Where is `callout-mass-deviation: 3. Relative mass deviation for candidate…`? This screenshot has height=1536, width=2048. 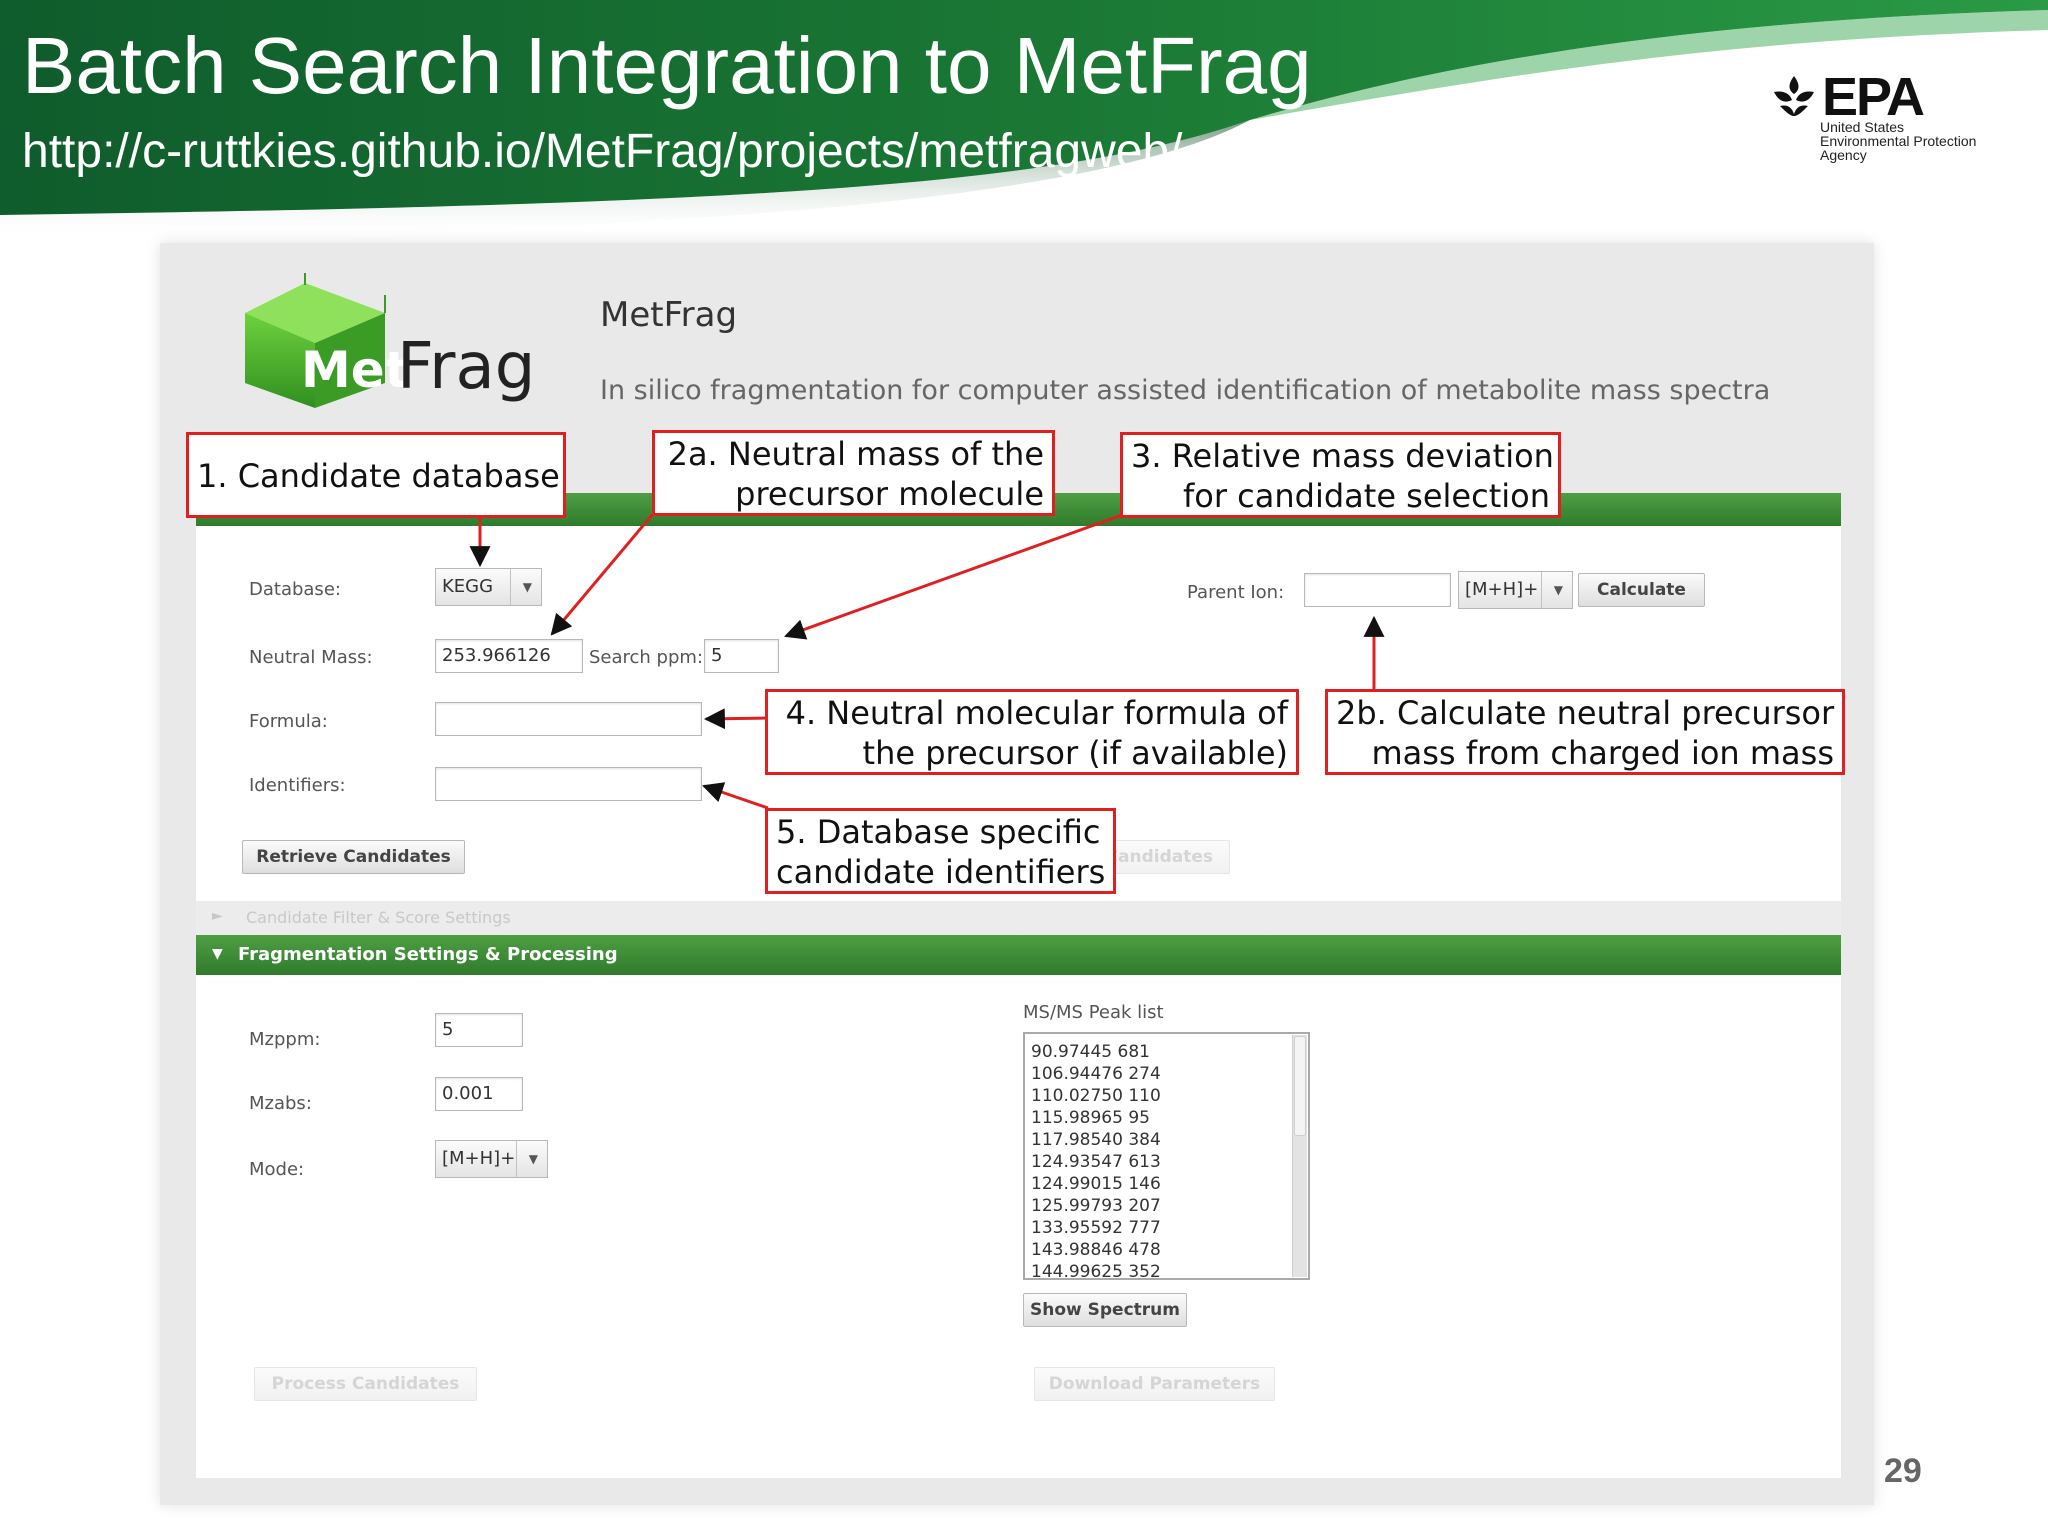 callout-mass-deviation: 3. Relative mass deviation for candidate… is located at coordinates (1340, 475).